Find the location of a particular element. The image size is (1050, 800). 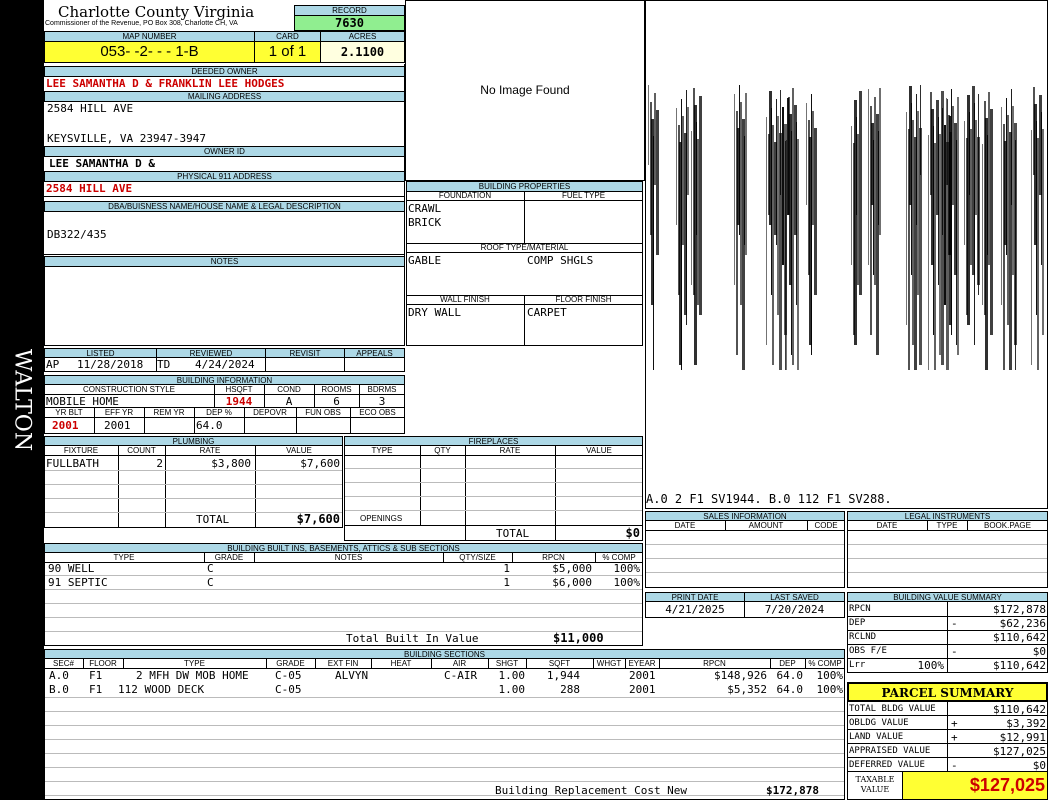

sales-col-amount: AMOUNT is located at coordinates (766, 526).